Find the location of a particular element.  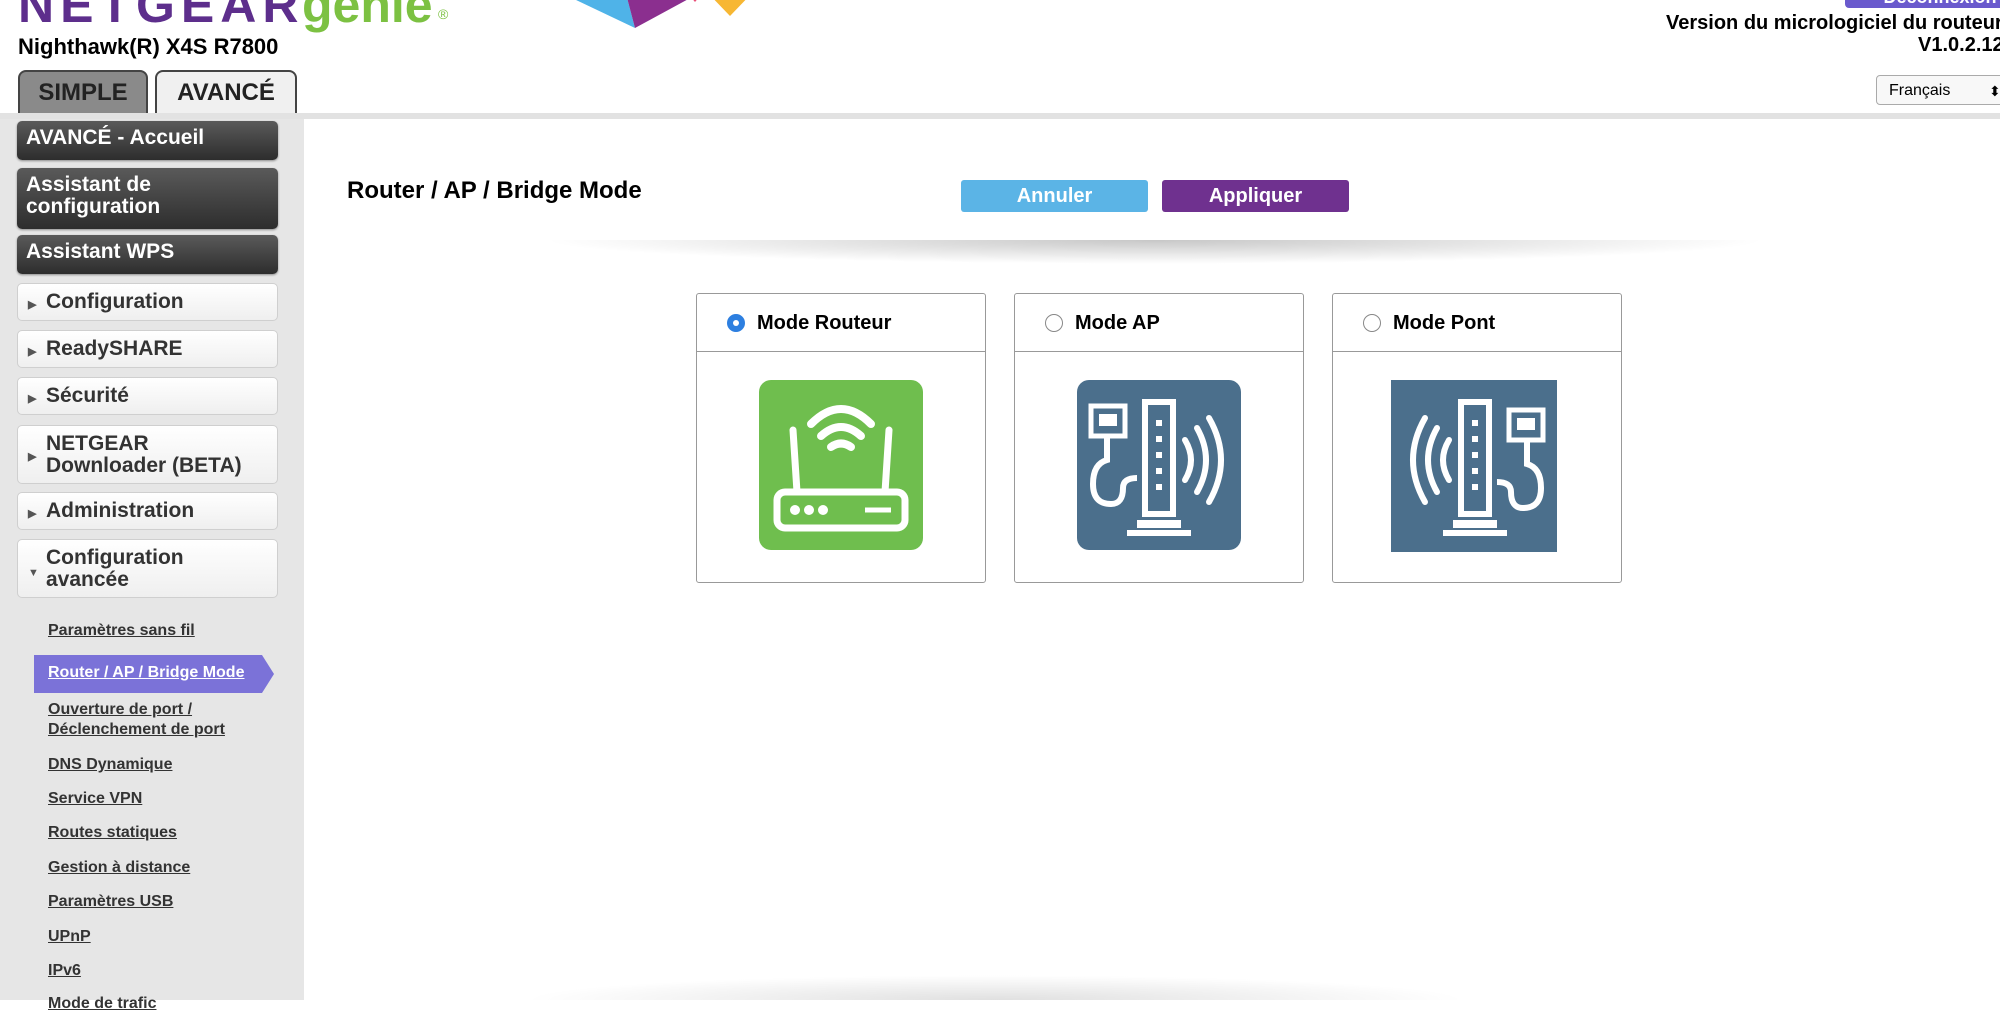

mode-card-bridge: Mode Pont is located at coordinates (1477, 438).